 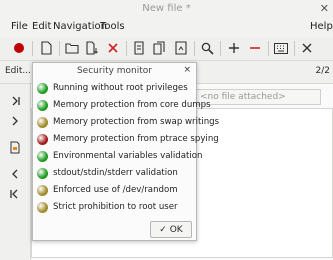 I want to click on menu-help: Help, so click(x=321, y=26).